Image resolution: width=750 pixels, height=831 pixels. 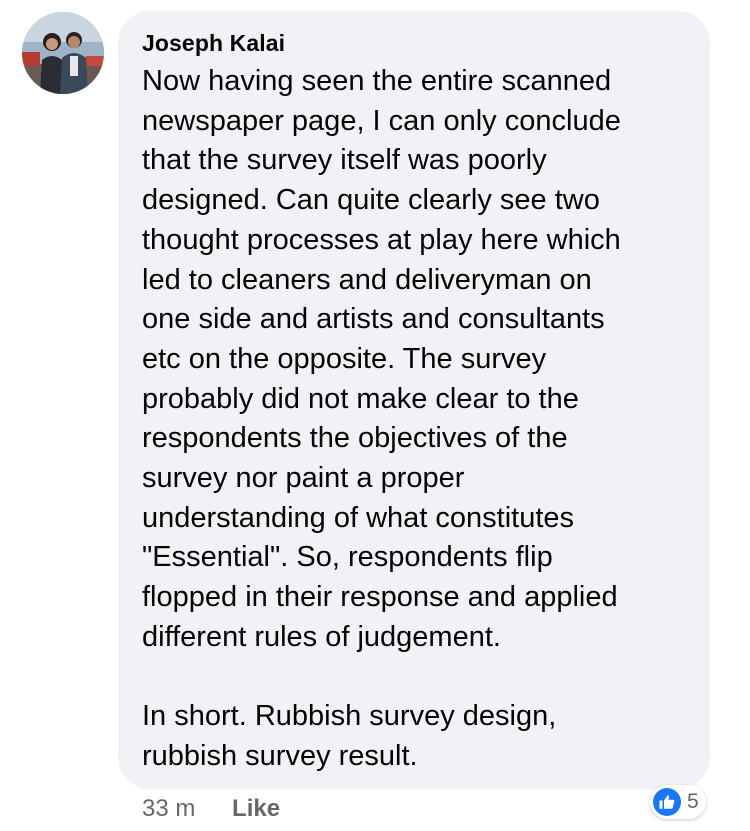 I want to click on comment-line: flopped in their response and applied, so click(x=380, y=597).